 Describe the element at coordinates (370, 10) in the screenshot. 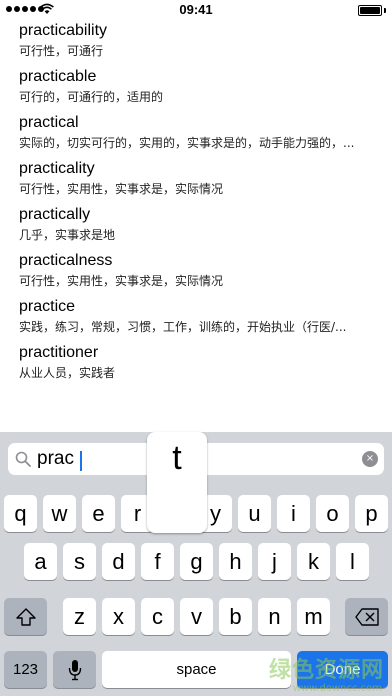

I see `battery-icon` at that location.